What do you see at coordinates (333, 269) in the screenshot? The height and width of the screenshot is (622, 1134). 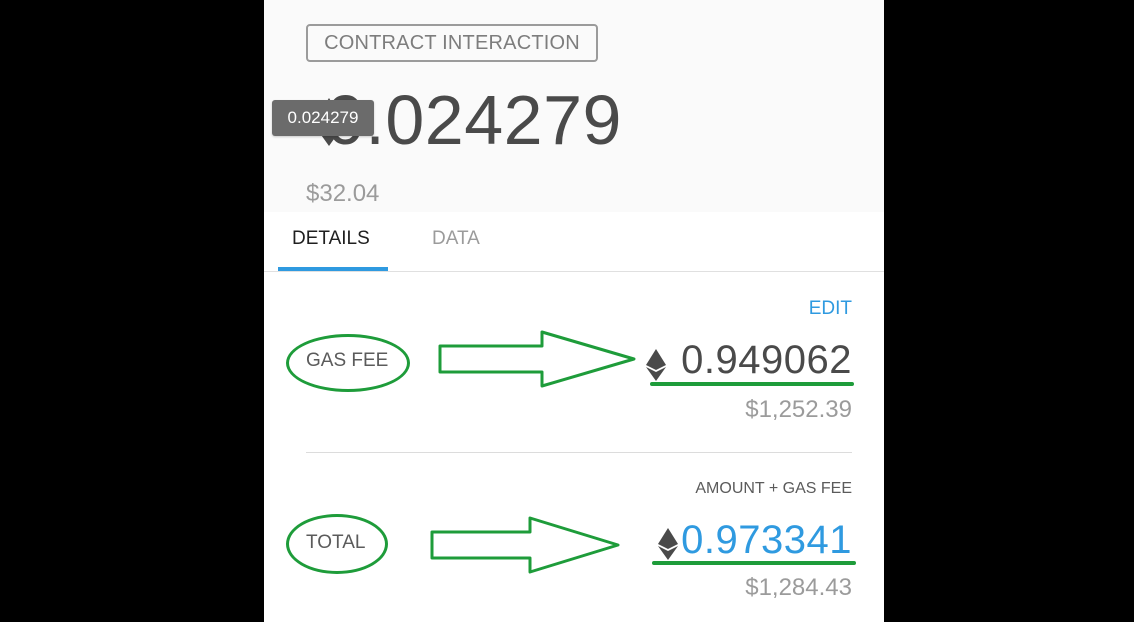 I see `active-tab-indicator` at bounding box center [333, 269].